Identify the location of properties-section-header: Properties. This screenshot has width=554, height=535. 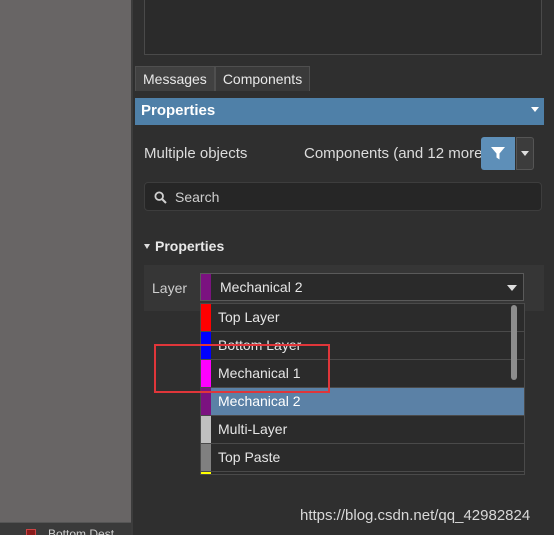
(184, 246).